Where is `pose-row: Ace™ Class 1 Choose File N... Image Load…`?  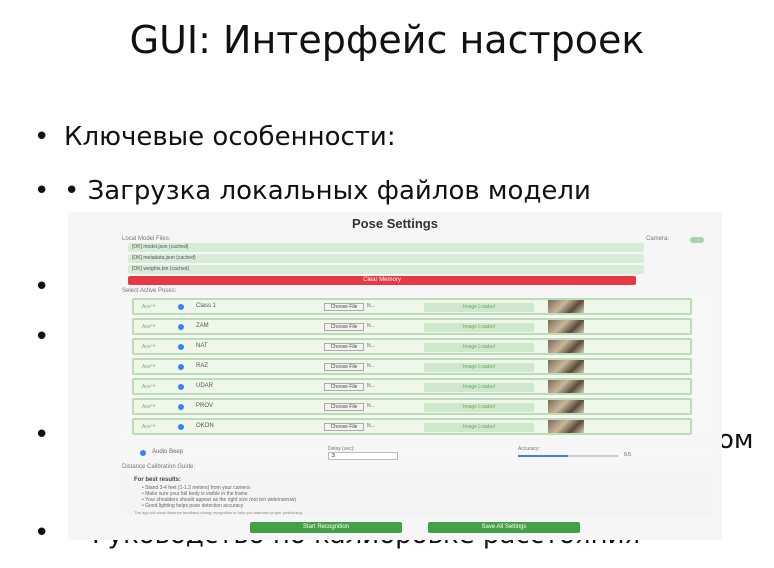
pose-row: Ace™ Class 1 Choose File N... Image Load… is located at coordinates (412, 306).